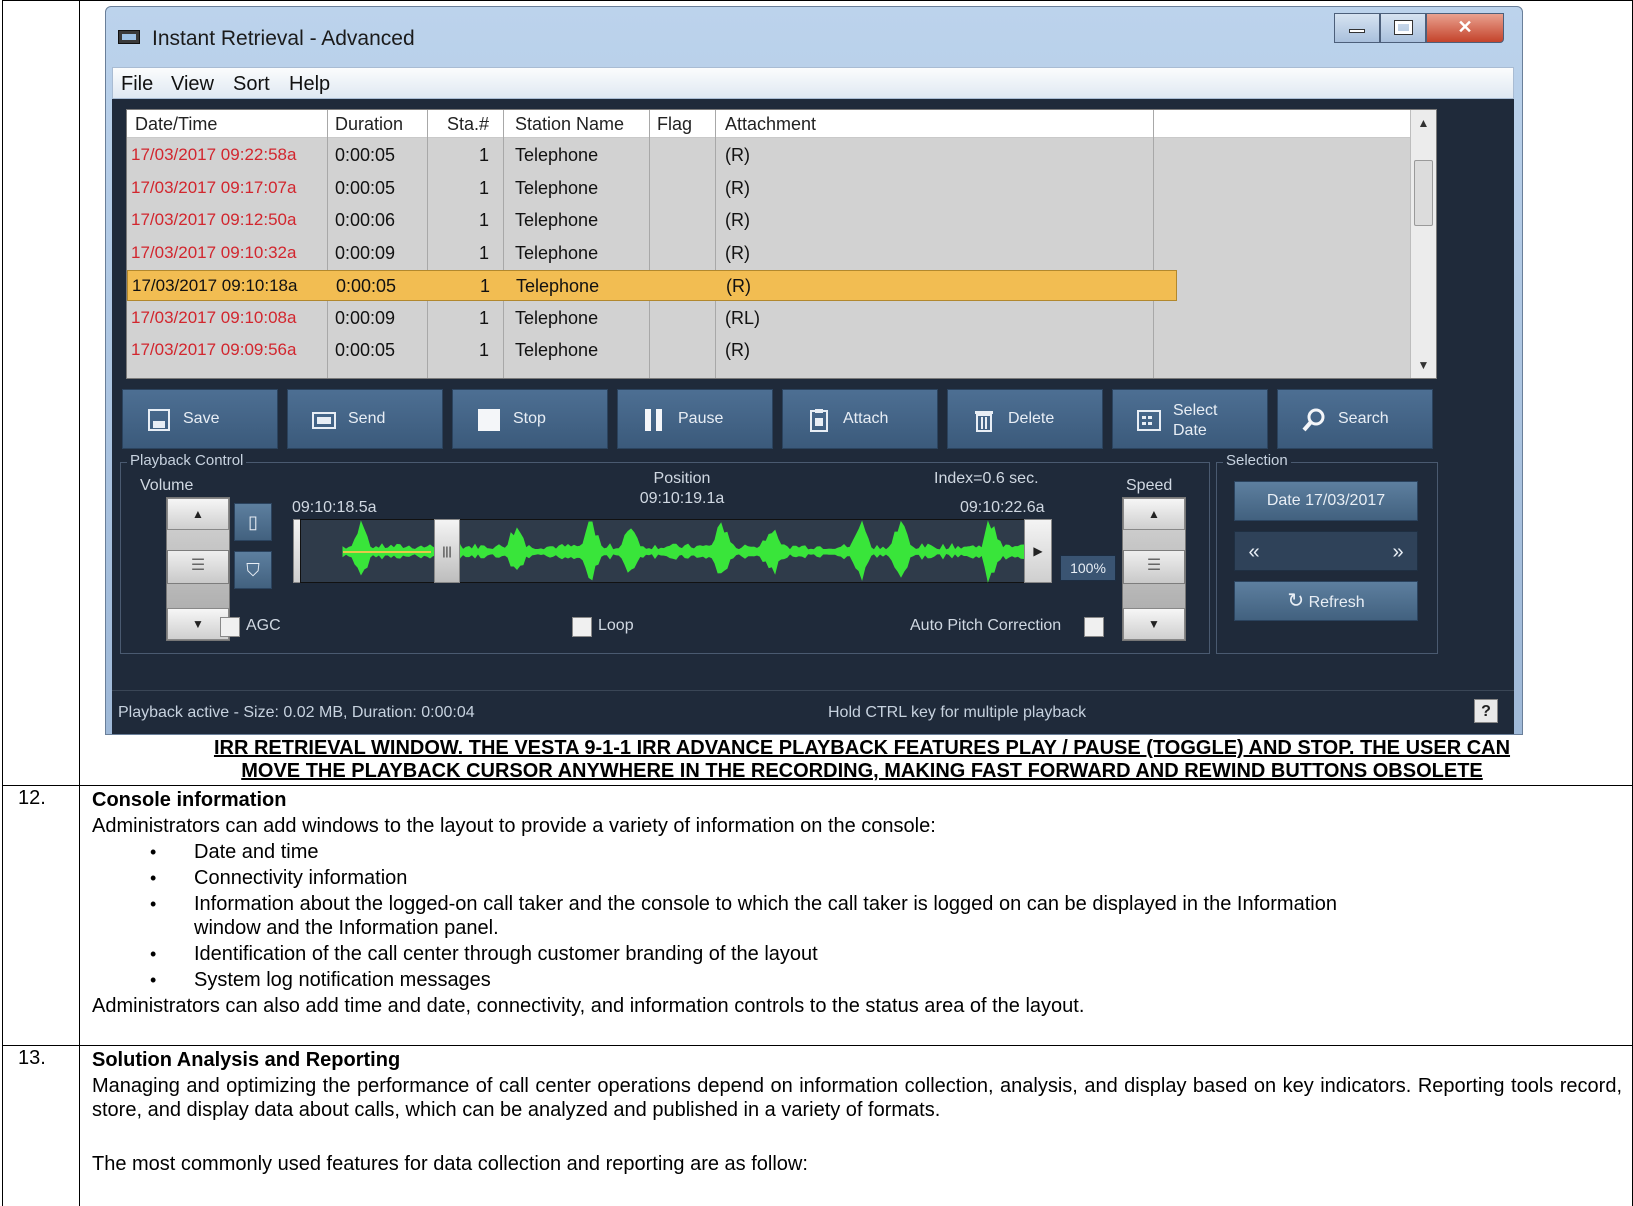 This screenshot has width=1633, height=1206. I want to click on col-station-name: Station Name, so click(569, 124).